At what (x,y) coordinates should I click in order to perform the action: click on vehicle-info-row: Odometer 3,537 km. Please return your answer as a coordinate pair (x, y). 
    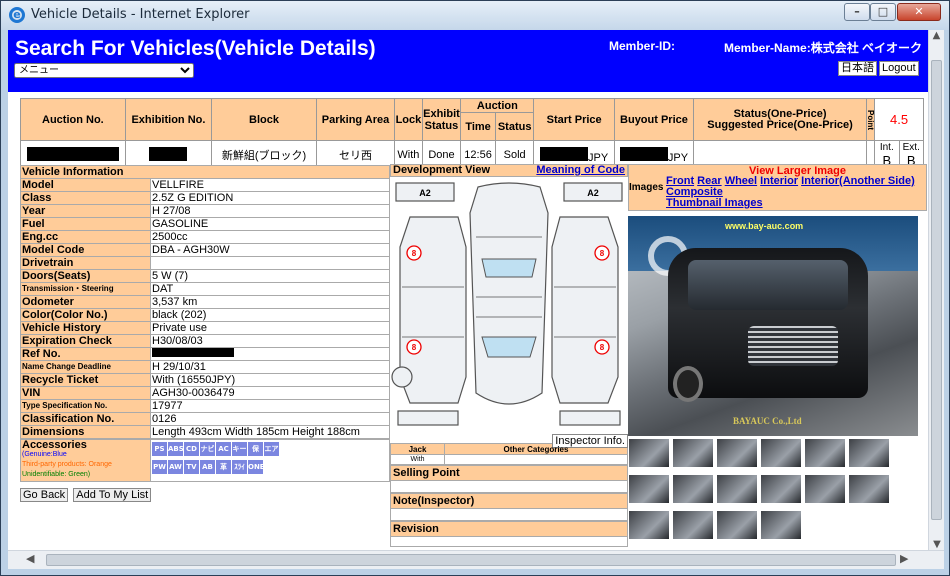
    Looking at the image, I should click on (205, 302).